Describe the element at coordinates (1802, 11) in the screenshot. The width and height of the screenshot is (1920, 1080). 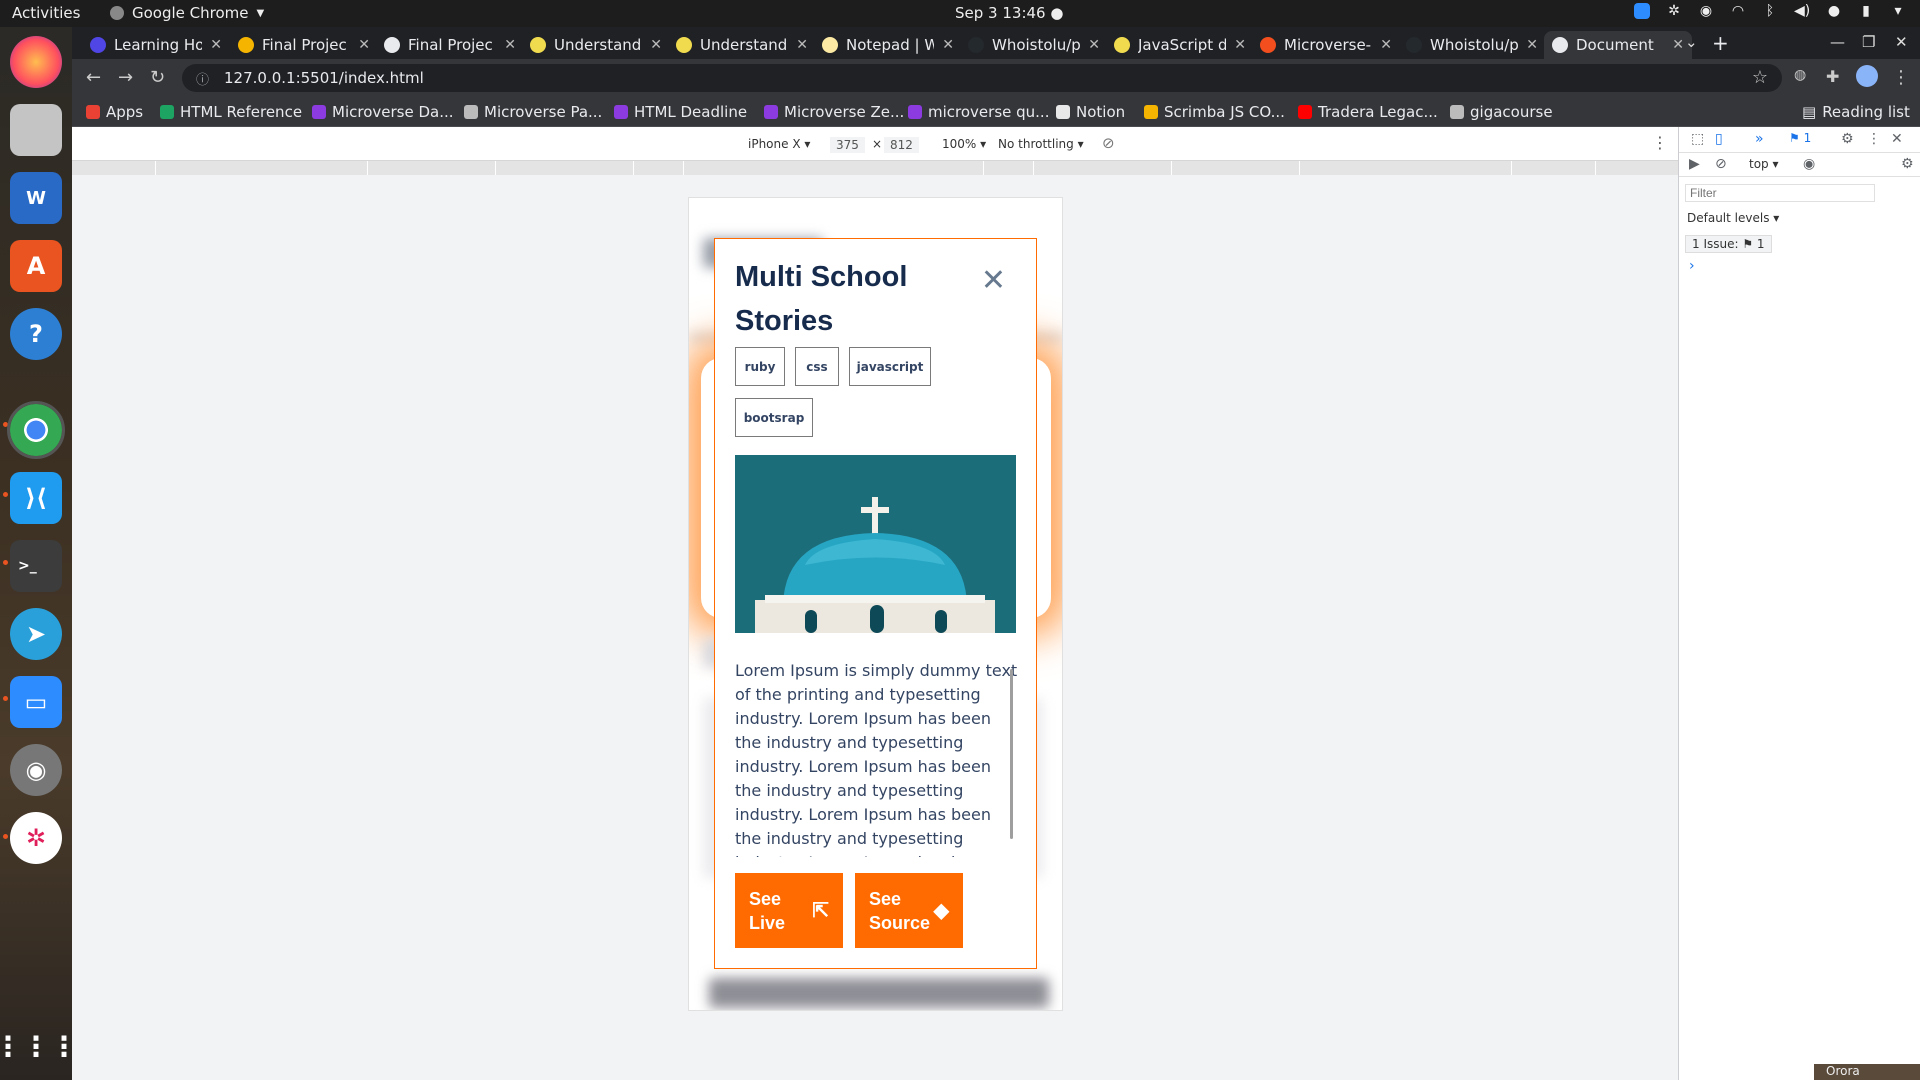
I see `volume-icon: ◀)` at that location.